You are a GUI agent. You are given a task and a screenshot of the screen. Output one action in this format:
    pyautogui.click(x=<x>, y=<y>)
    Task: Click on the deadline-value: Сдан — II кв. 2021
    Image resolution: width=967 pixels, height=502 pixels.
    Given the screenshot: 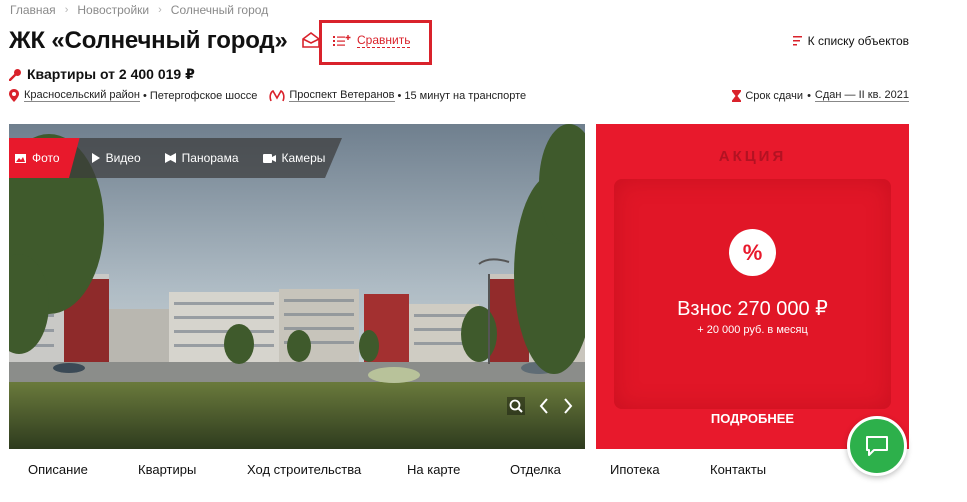 What is the action you would take?
    pyautogui.click(x=861, y=95)
    